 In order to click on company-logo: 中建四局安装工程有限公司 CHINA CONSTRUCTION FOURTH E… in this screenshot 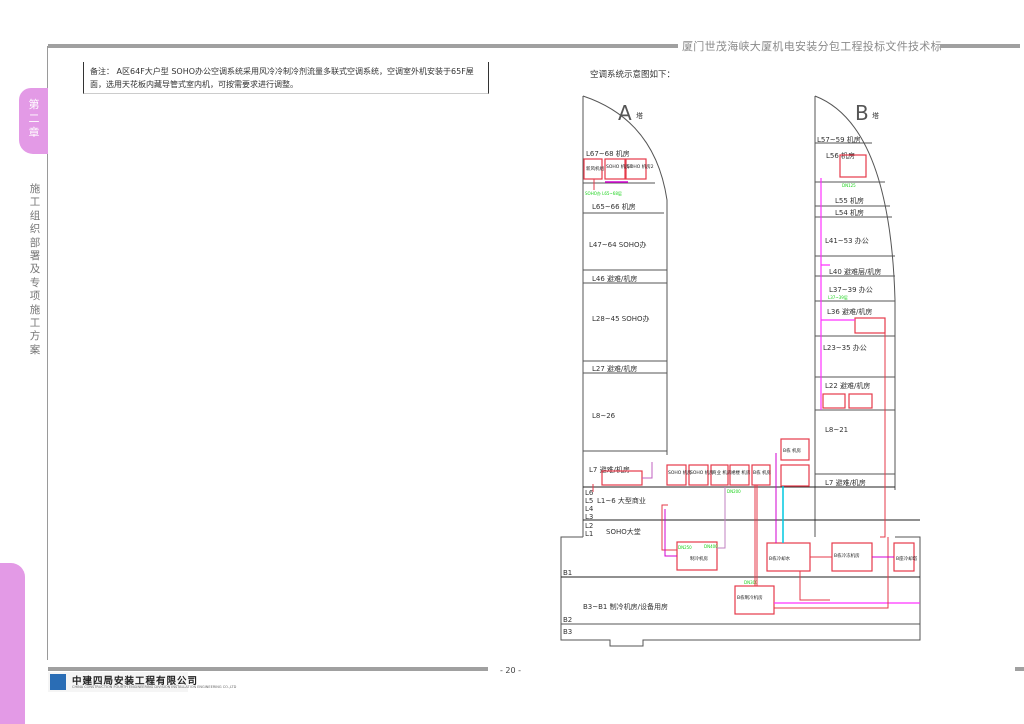, I will do `click(142, 682)`.